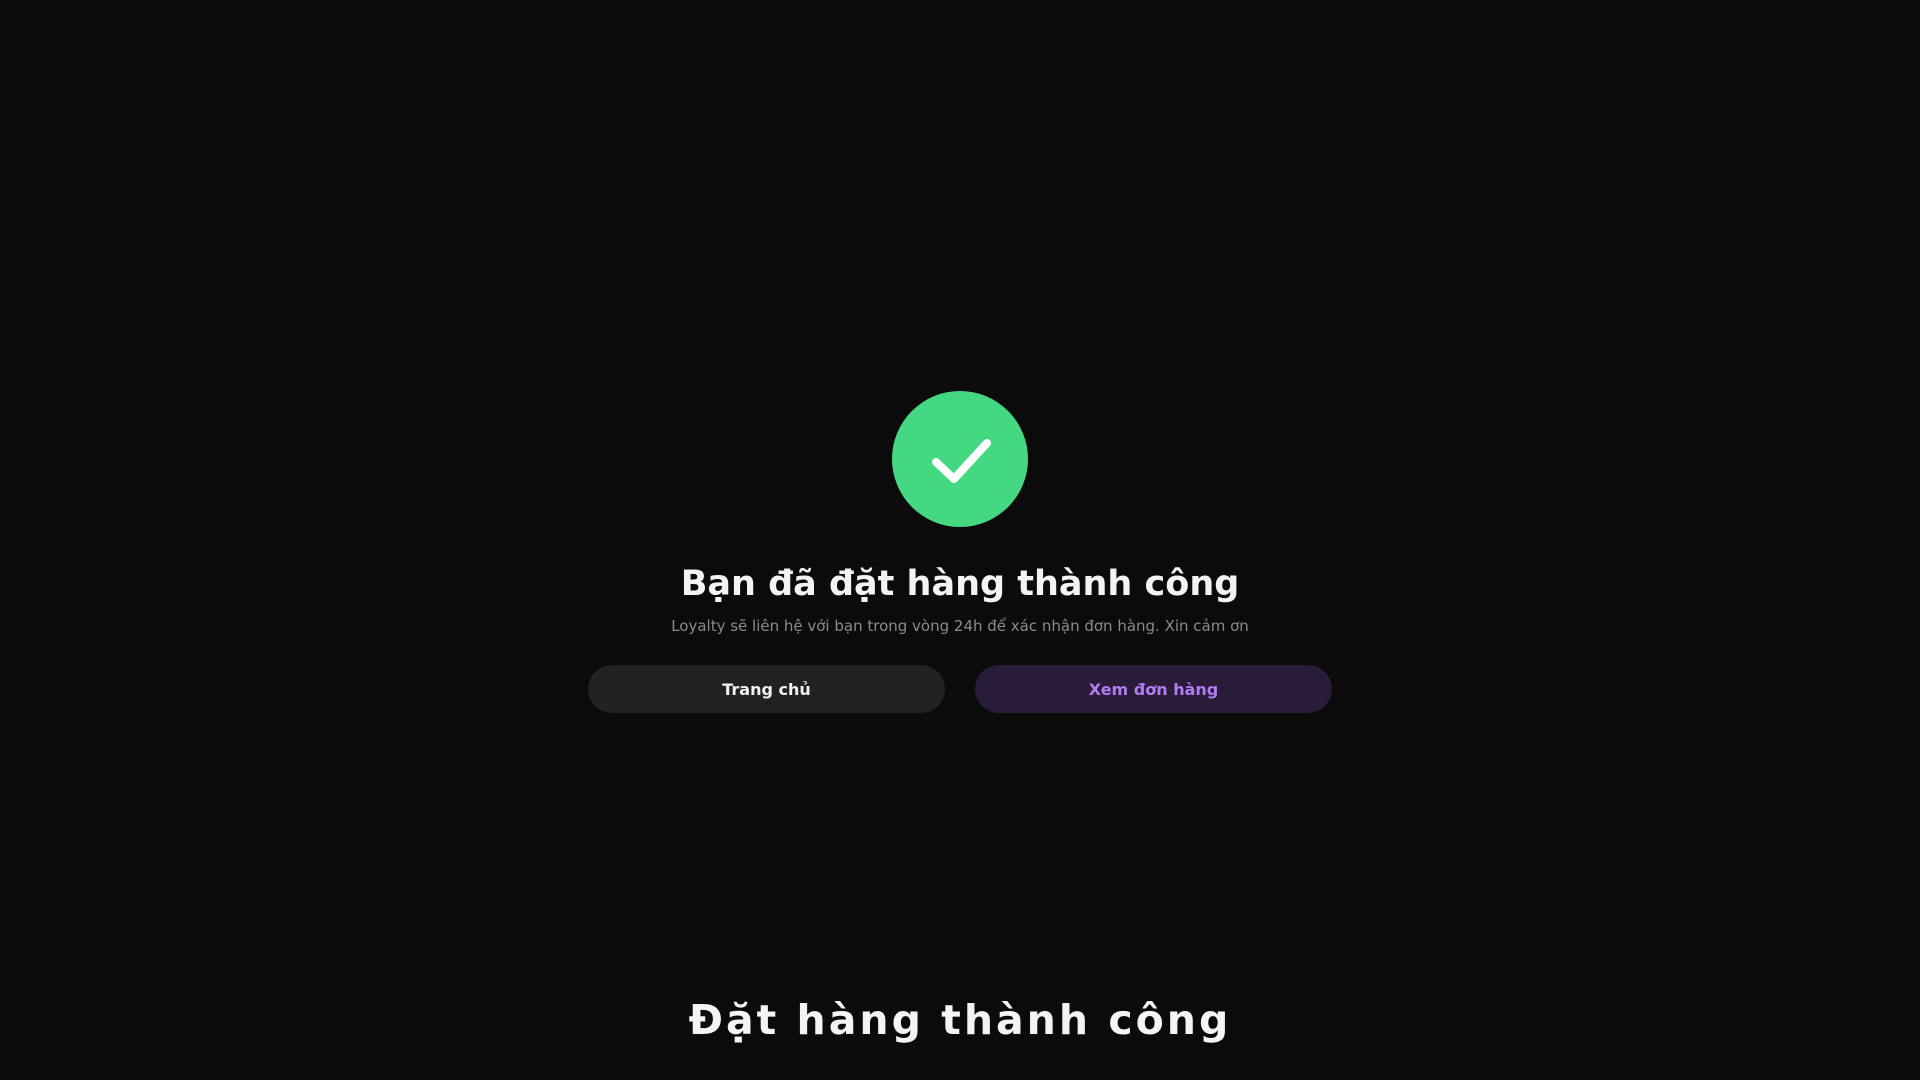 The height and width of the screenshot is (1080, 1920). What do you see at coordinates (1153, 689) in the screenshot?
I see `view-orders-button: Xem đơn hàng` at bounding box center [1153, 689].